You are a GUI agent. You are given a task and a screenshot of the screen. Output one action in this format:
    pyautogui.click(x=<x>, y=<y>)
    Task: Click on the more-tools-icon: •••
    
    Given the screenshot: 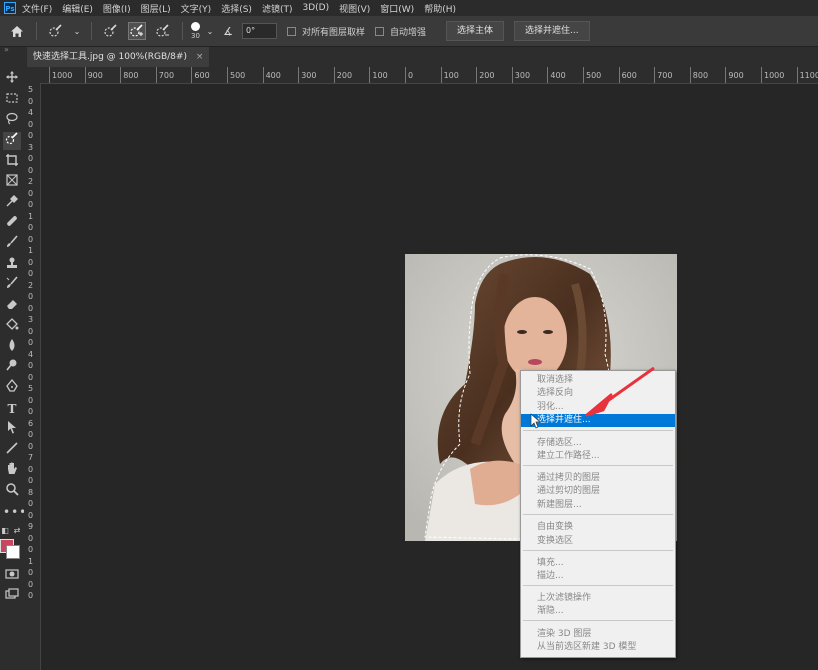 What is the action you would take?
    pyautogui.click(x=14, y=512)
    